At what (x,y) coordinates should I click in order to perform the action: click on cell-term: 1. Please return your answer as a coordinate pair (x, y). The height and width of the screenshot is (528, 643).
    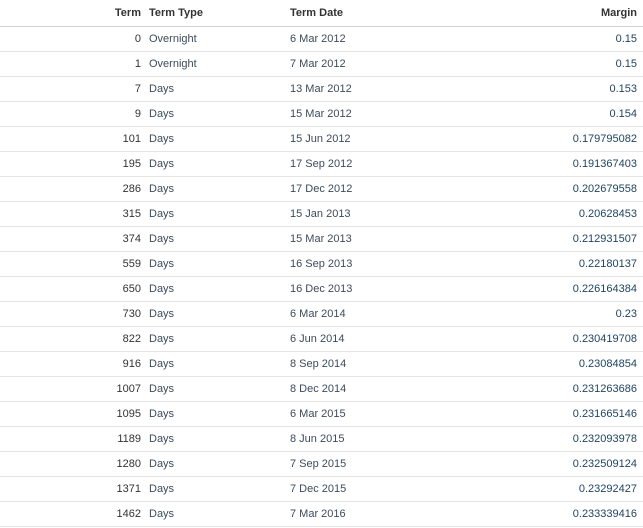
    Looking at the image, I should click on (137, 64).